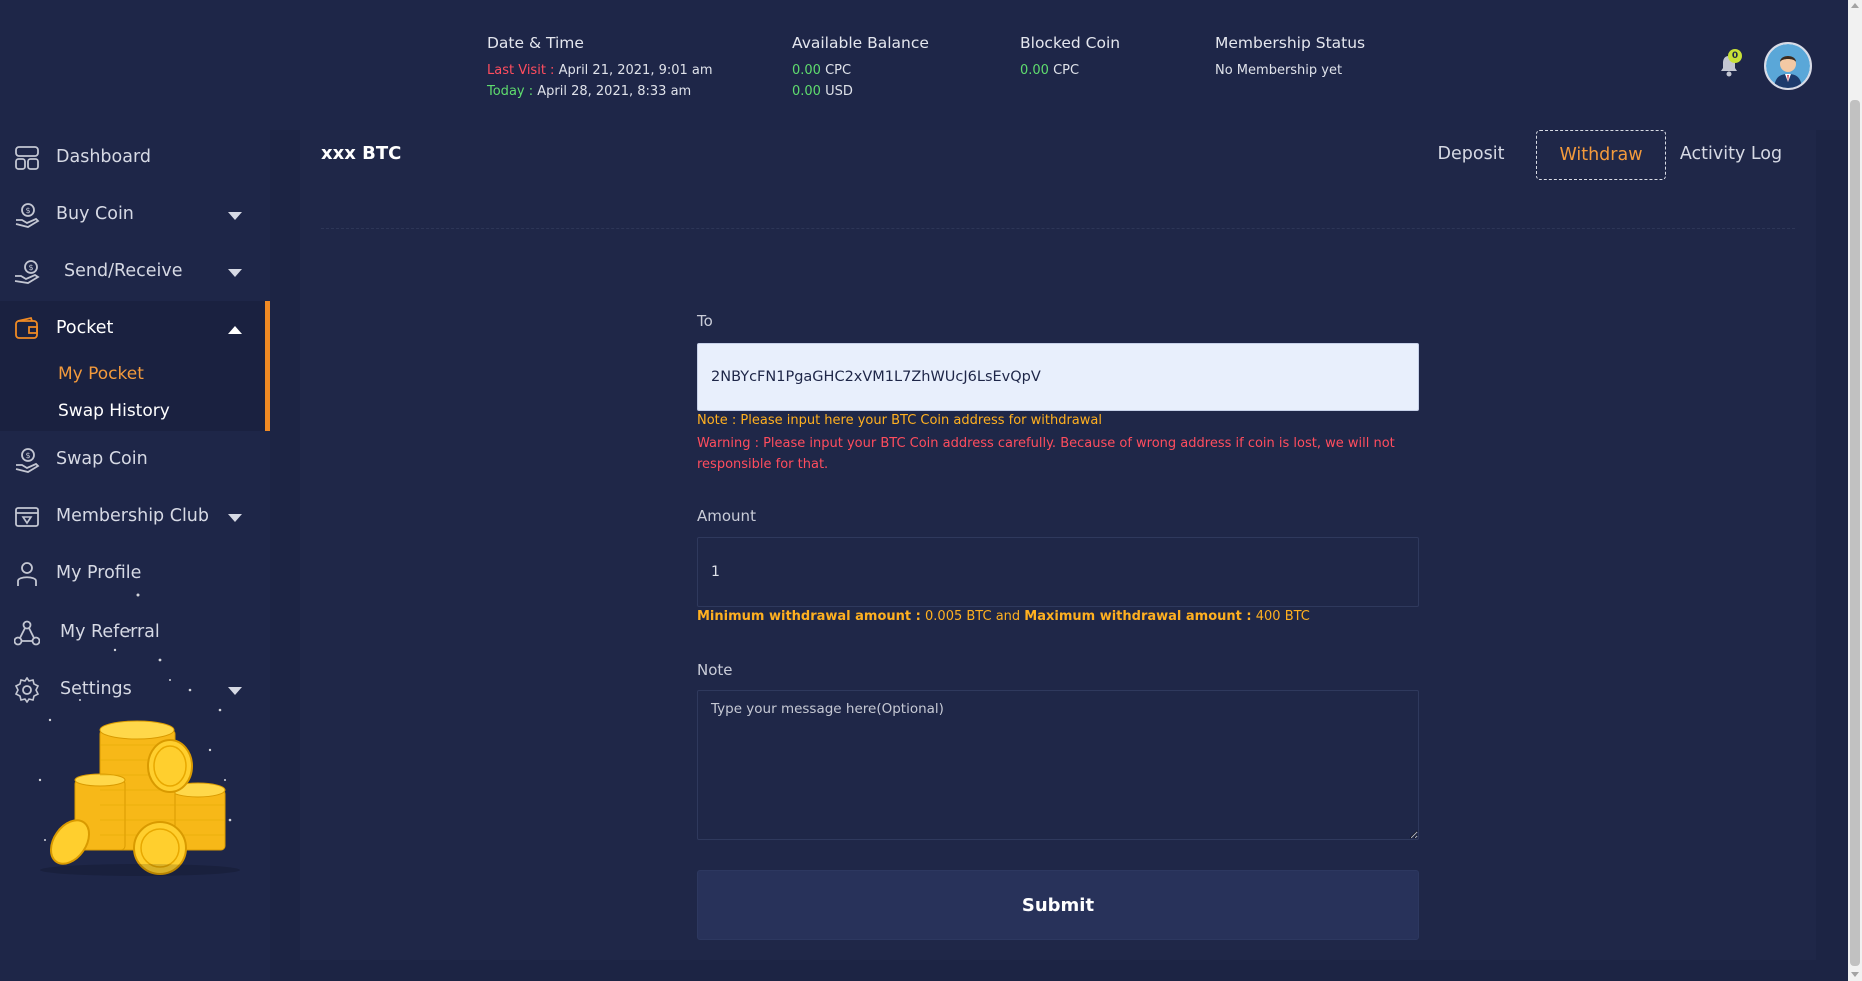 Image resolution: width=1862 pixels, height=981 pixels. What do you see at coordinates (1855, 5) in the screenshot?
I see `scroll-up-arrow-icon` at bounding box center [1855, 5].